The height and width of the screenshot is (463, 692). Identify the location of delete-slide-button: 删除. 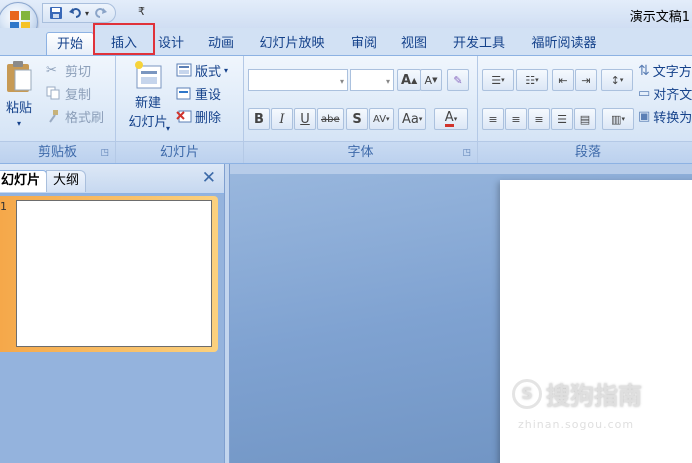
(198, 116).